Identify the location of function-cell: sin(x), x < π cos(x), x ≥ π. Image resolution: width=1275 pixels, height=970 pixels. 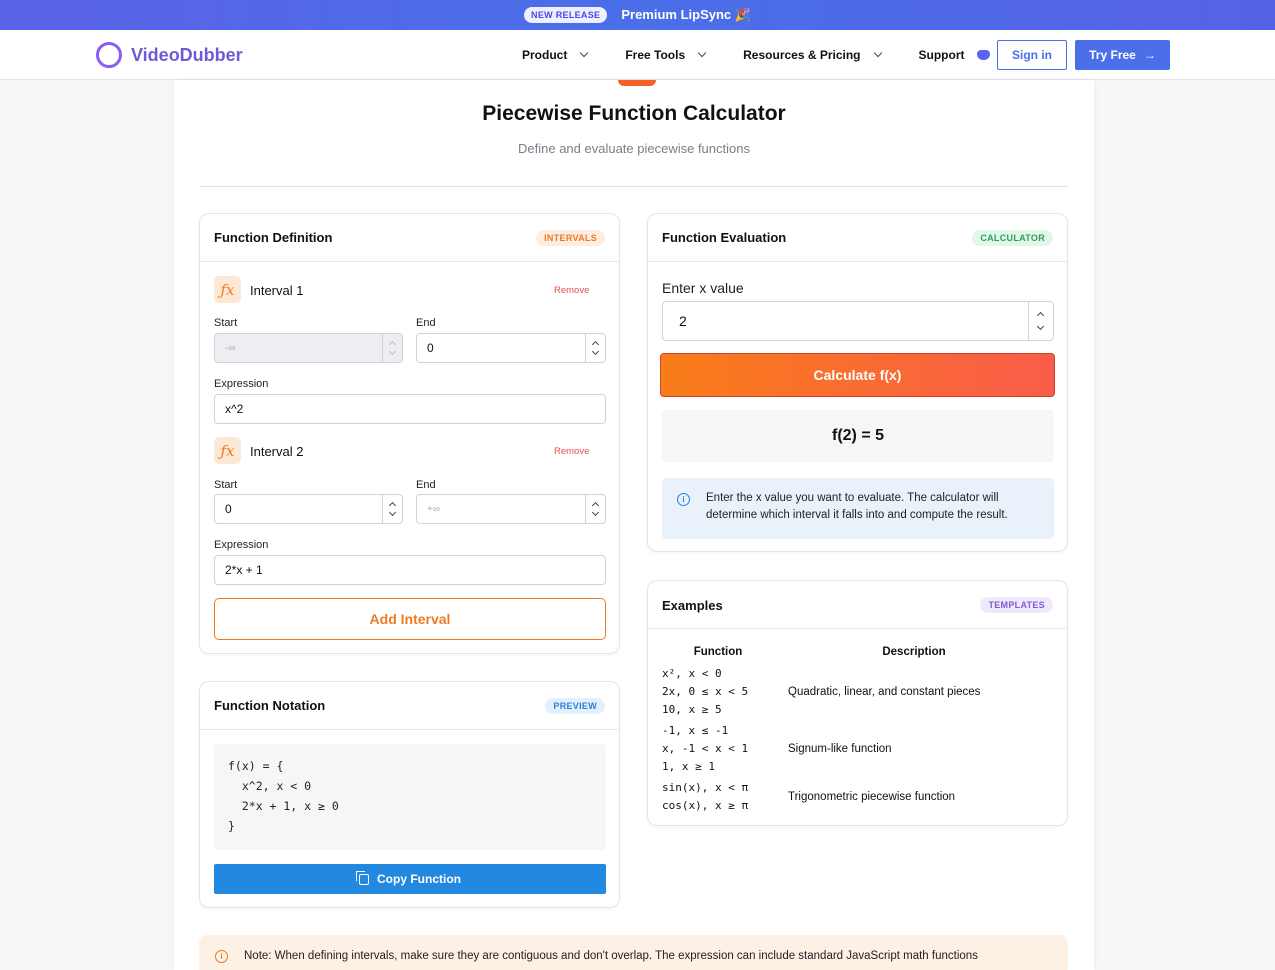
(718, 797).